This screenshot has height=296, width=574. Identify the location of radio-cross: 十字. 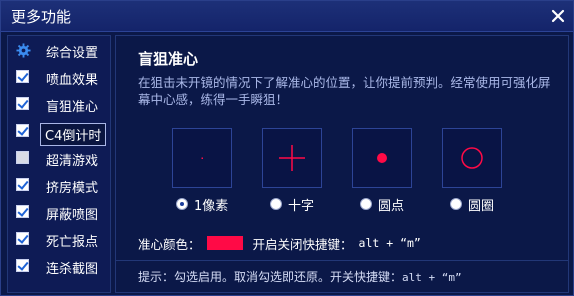
(292, 204).